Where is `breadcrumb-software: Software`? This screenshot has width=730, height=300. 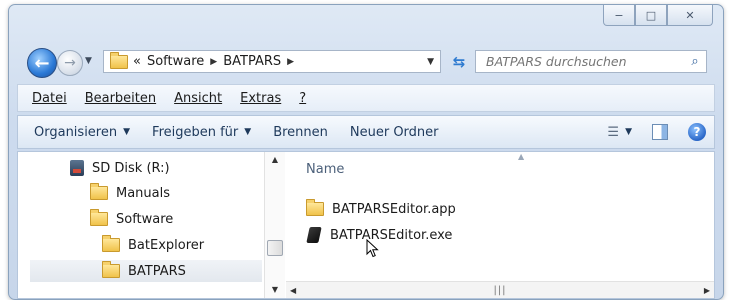 breadcrumb-software: Software is located at coordinates (175, 61).